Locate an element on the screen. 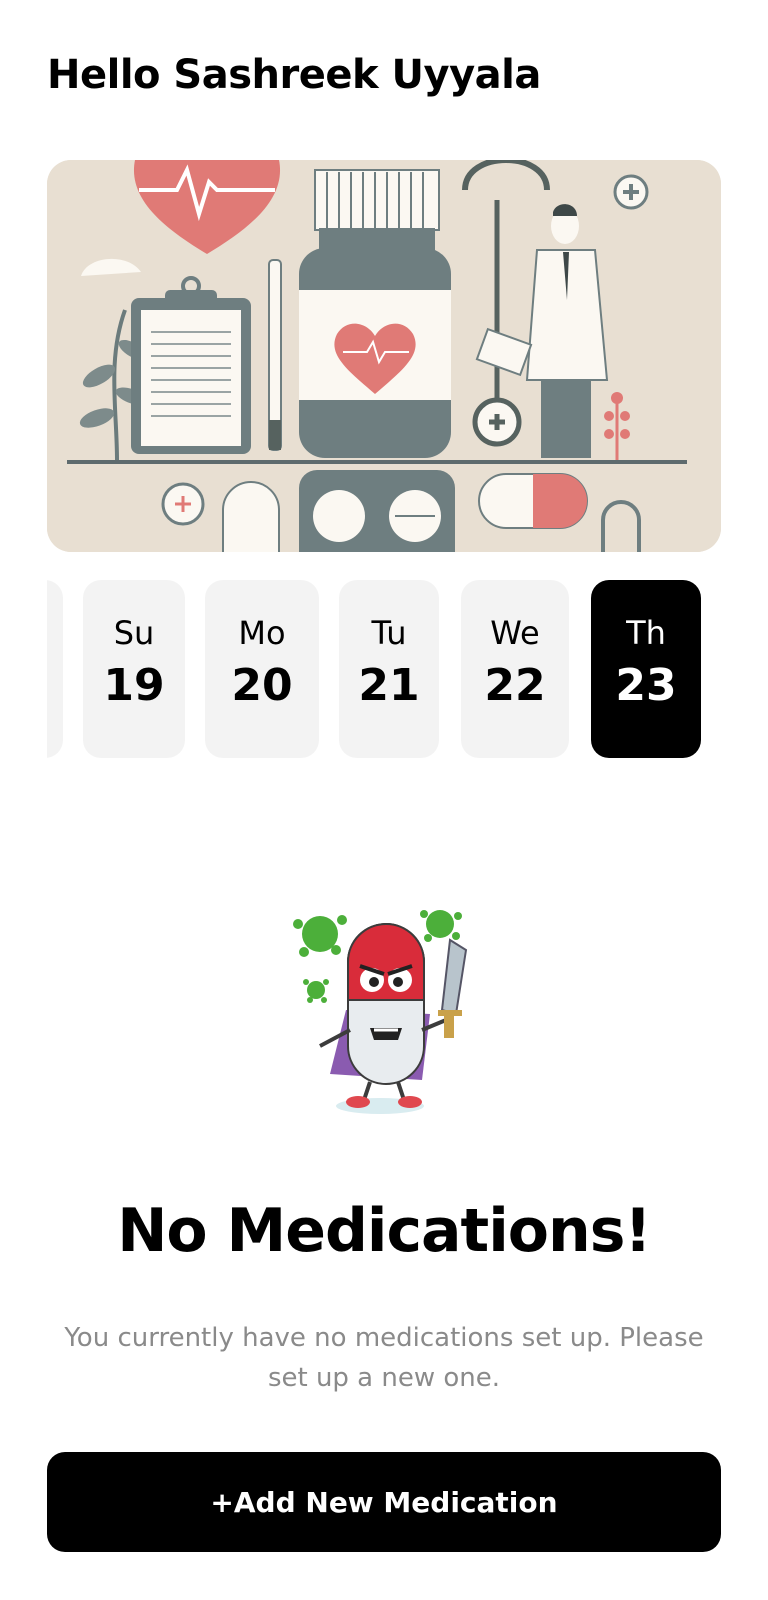  day-number: 22 is located at coordinates (515, 685).